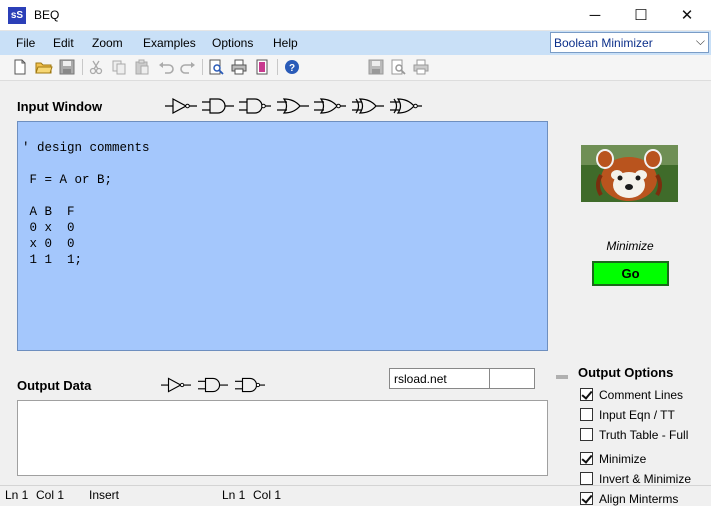 The width and height of the screenshot is (711, 506). What do you see at coordinates (623, 459) in the screenshot?
I see `option-label: Minimize` at bounding box center [623, 459].